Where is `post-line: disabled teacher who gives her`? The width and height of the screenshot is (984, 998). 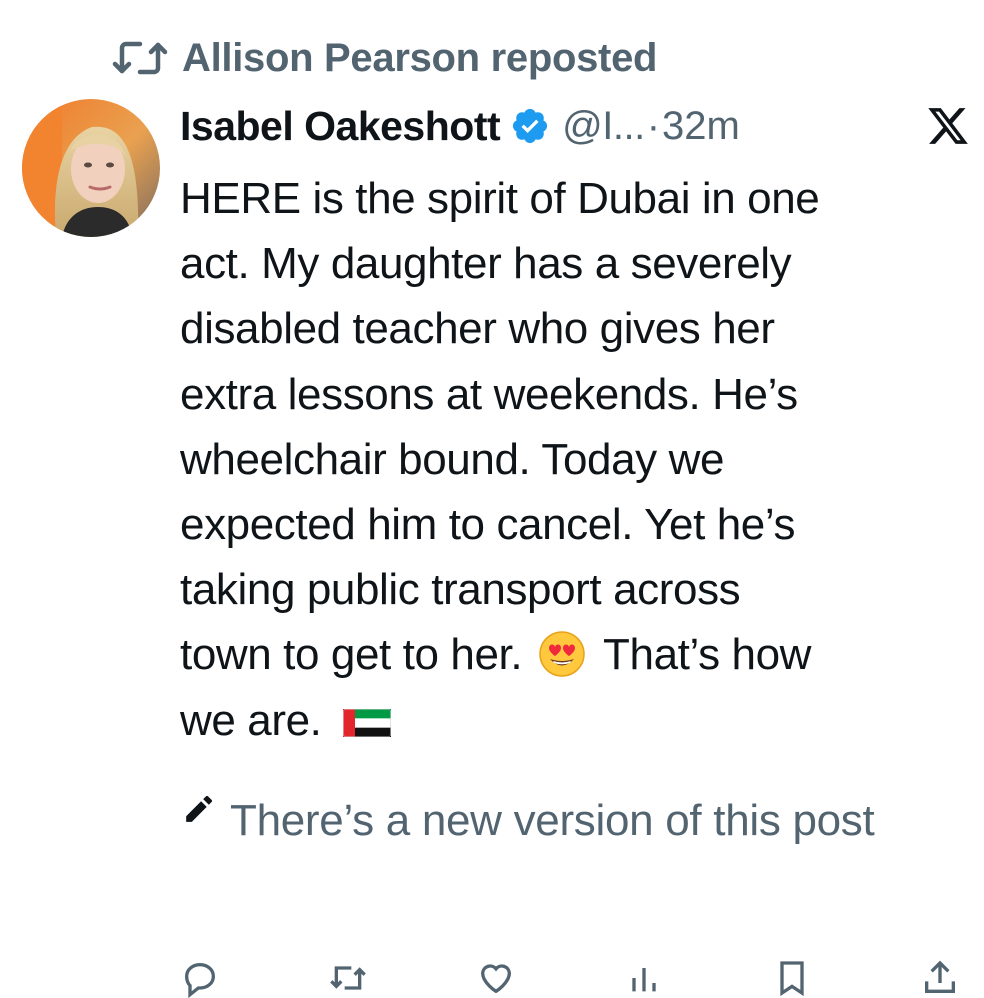
post-line: disabled teacher who gives her is located at coordinates (477, 329).